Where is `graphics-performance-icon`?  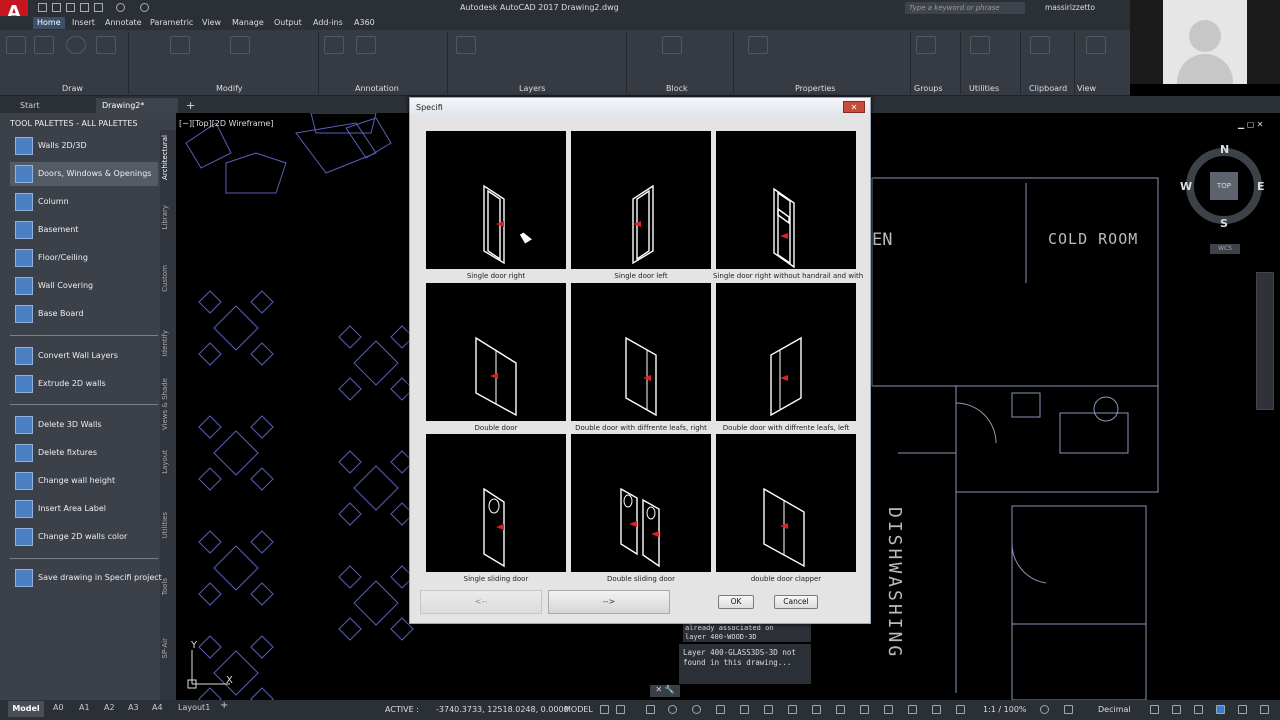 graphics-performance-icon is located at coordinates (1220, 709).